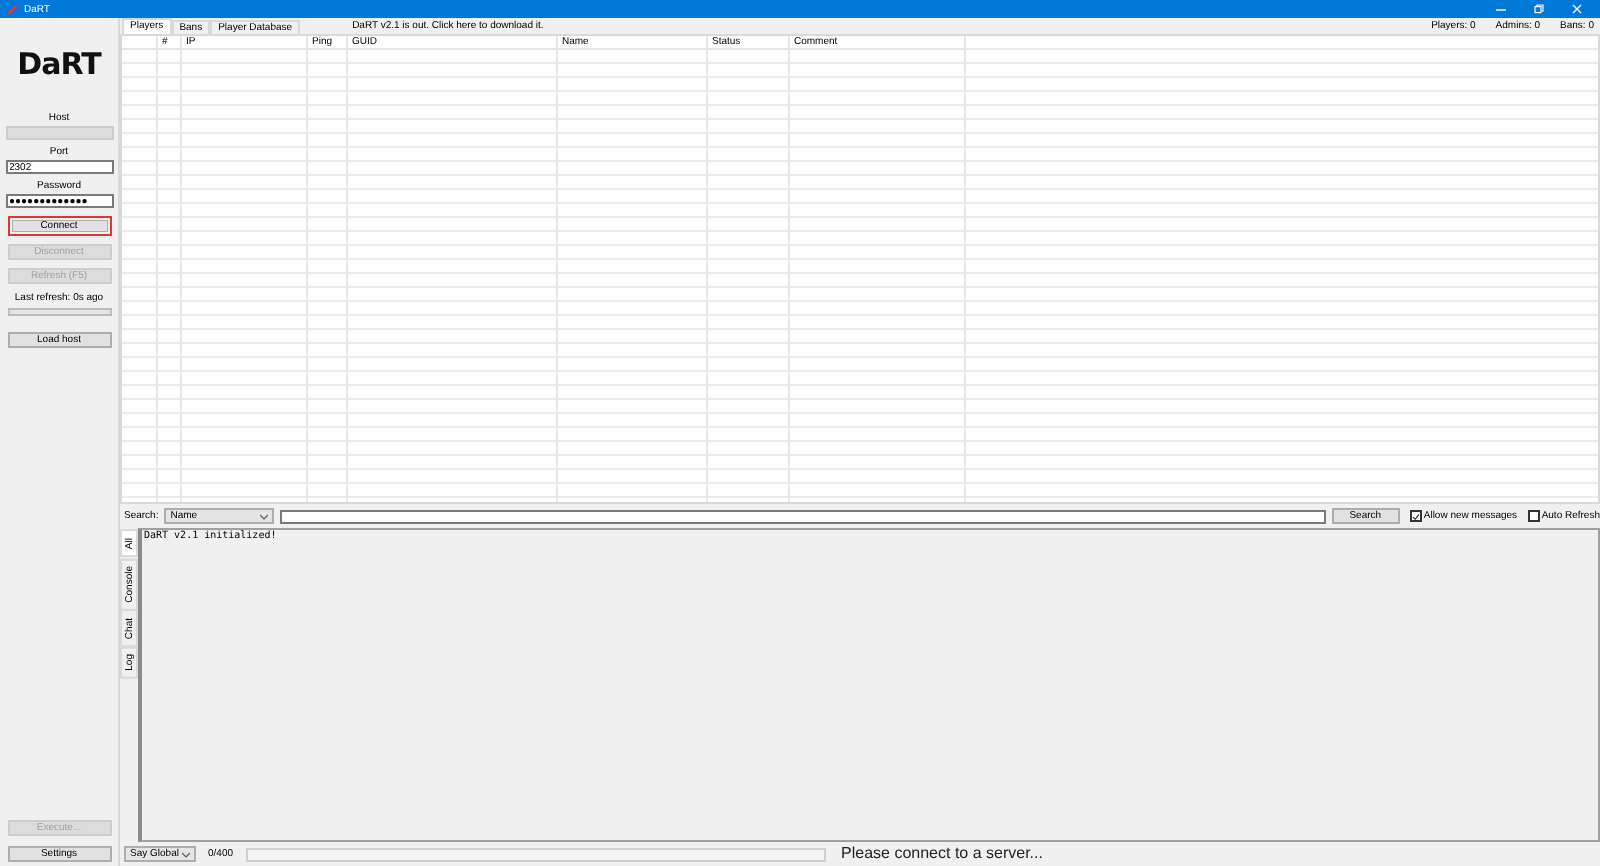  What do you see at coordinates (1539, 9) in the screenshot?
I see `restore-icon` at bounding box center [1539, 9].